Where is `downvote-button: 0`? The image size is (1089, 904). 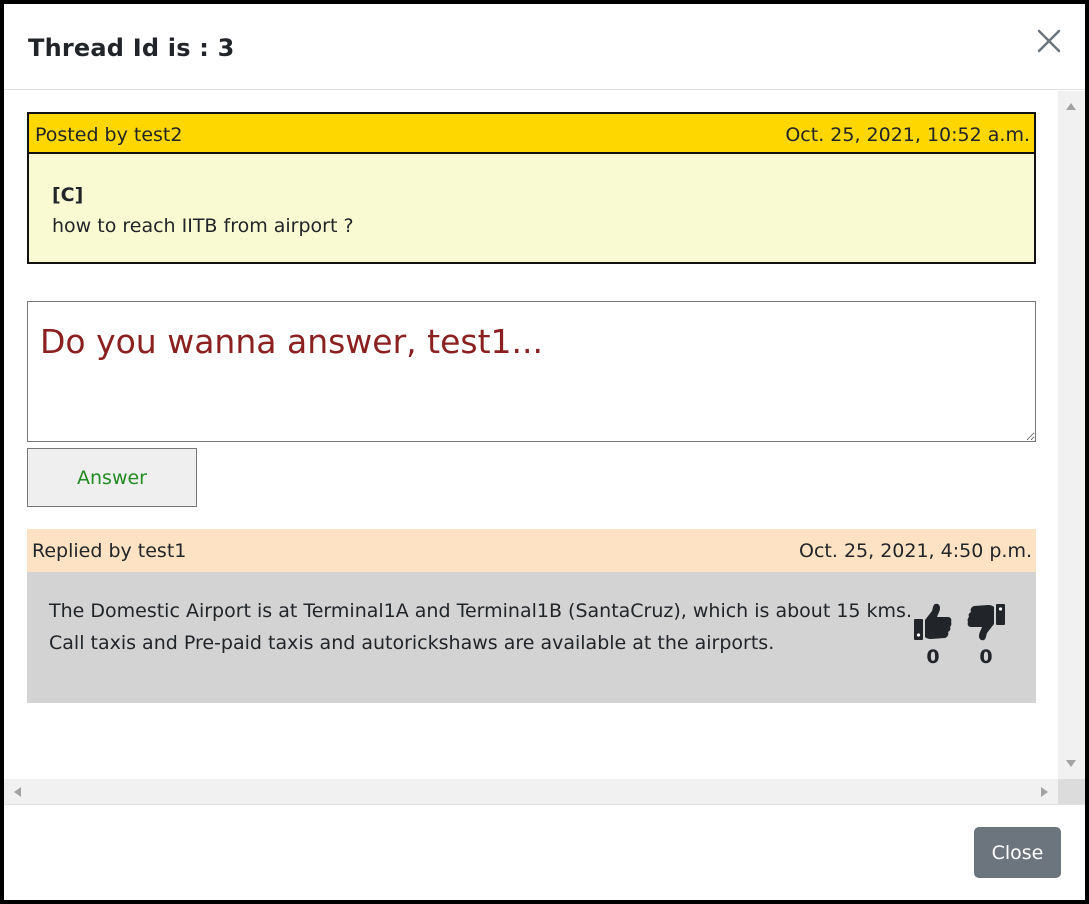 downvote-button: 0 is located at coordinates (986, 635).